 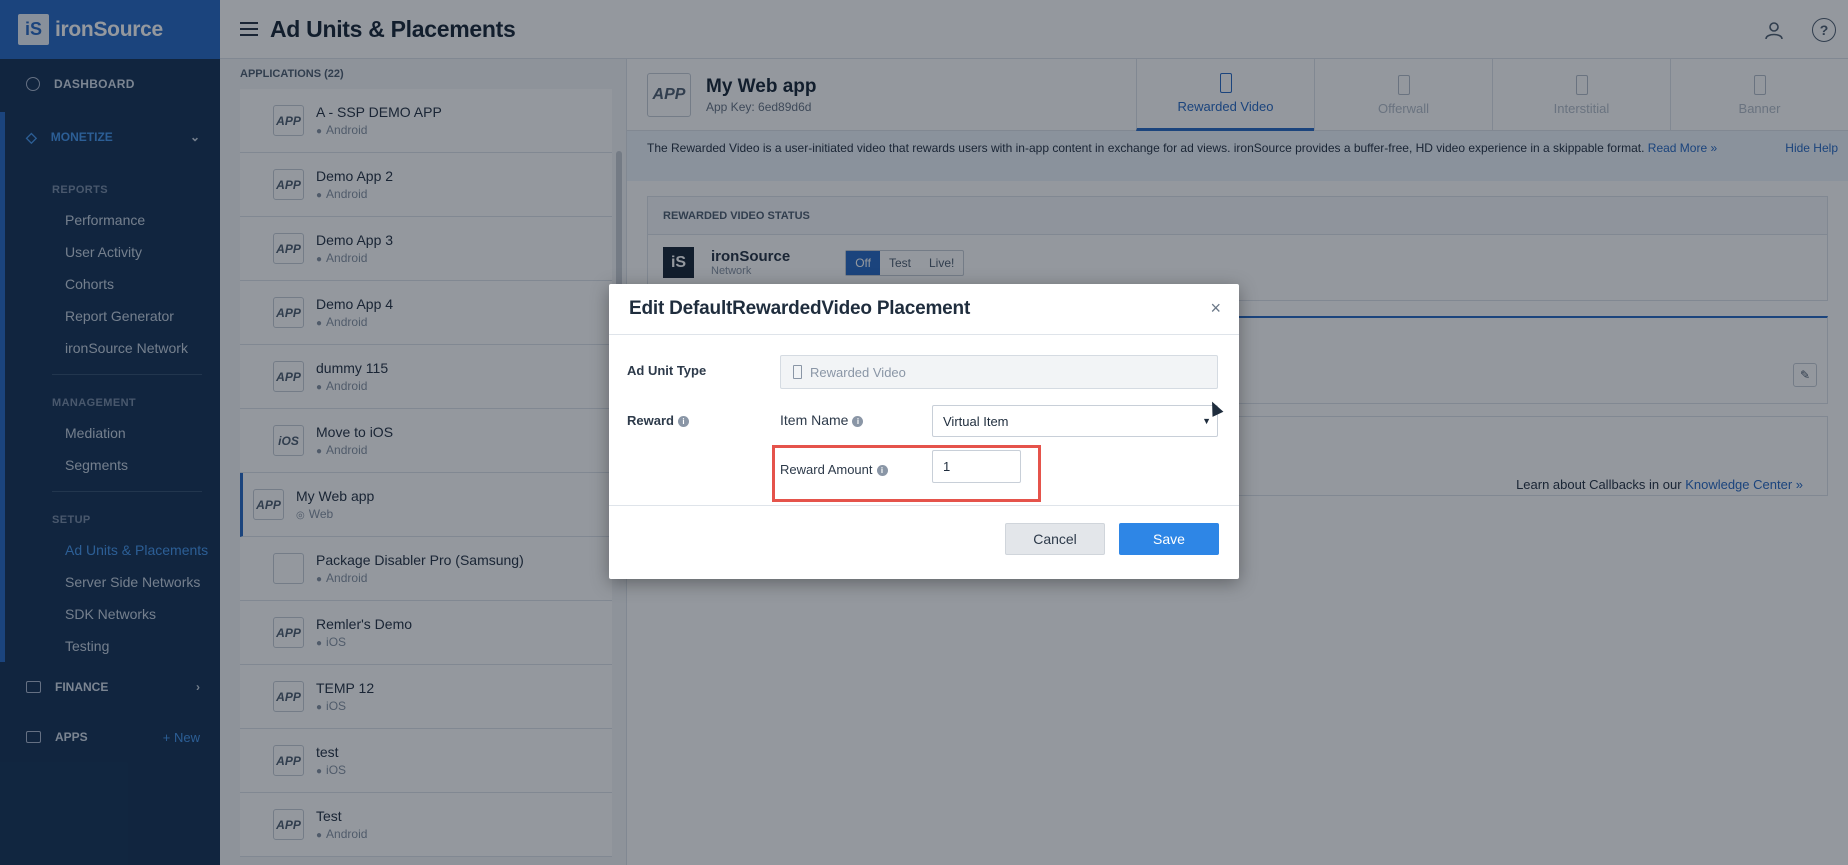 I want to click on phone-icon, so click(x=797, y=372).